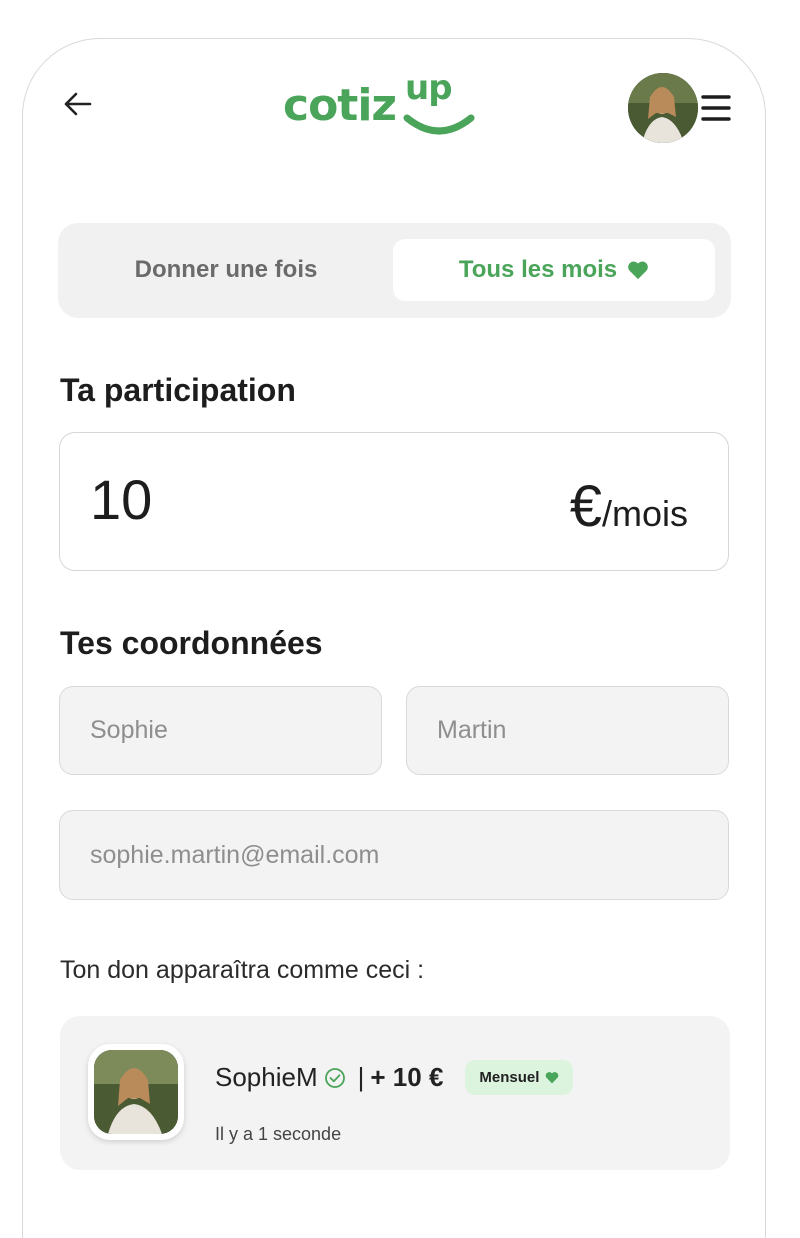  Describe the element at coordinates (538, 269) in the screenshot. I see `tab-monthly-label: Tous les mois` at that location.